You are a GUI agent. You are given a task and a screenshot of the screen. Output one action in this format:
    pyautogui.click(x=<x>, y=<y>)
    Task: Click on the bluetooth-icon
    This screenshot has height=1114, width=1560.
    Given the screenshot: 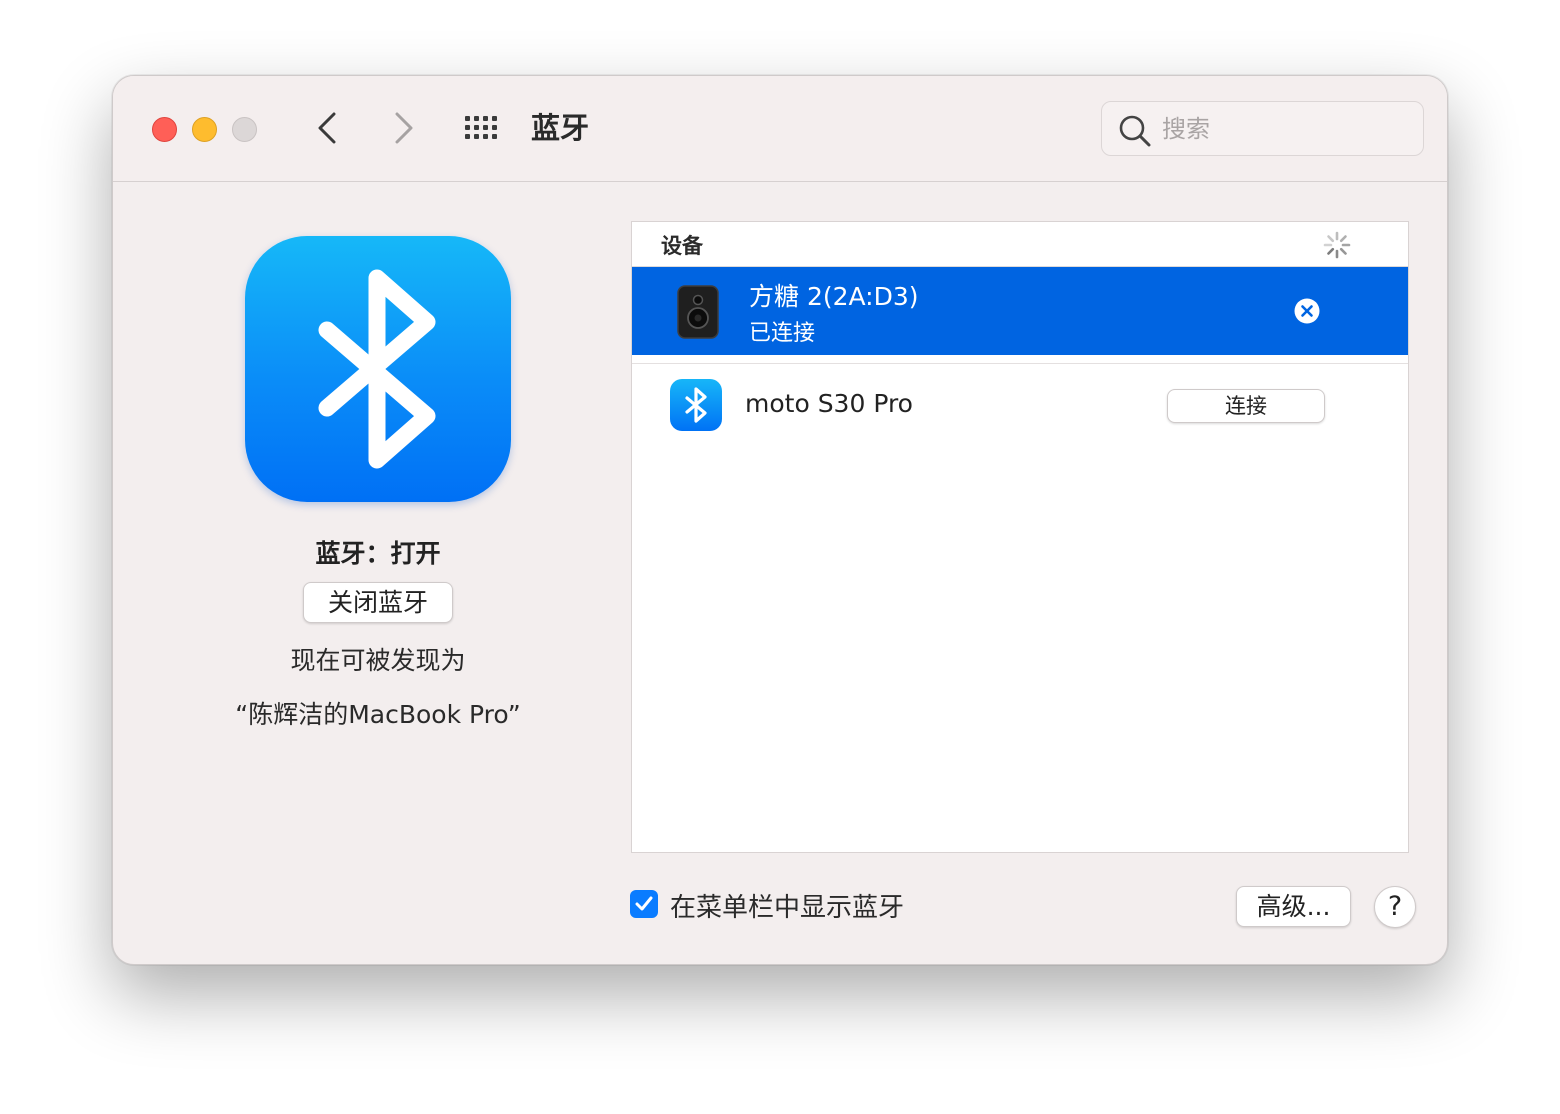 What is the action you would take?
    pyautogui.click(x=696, y=405)
    